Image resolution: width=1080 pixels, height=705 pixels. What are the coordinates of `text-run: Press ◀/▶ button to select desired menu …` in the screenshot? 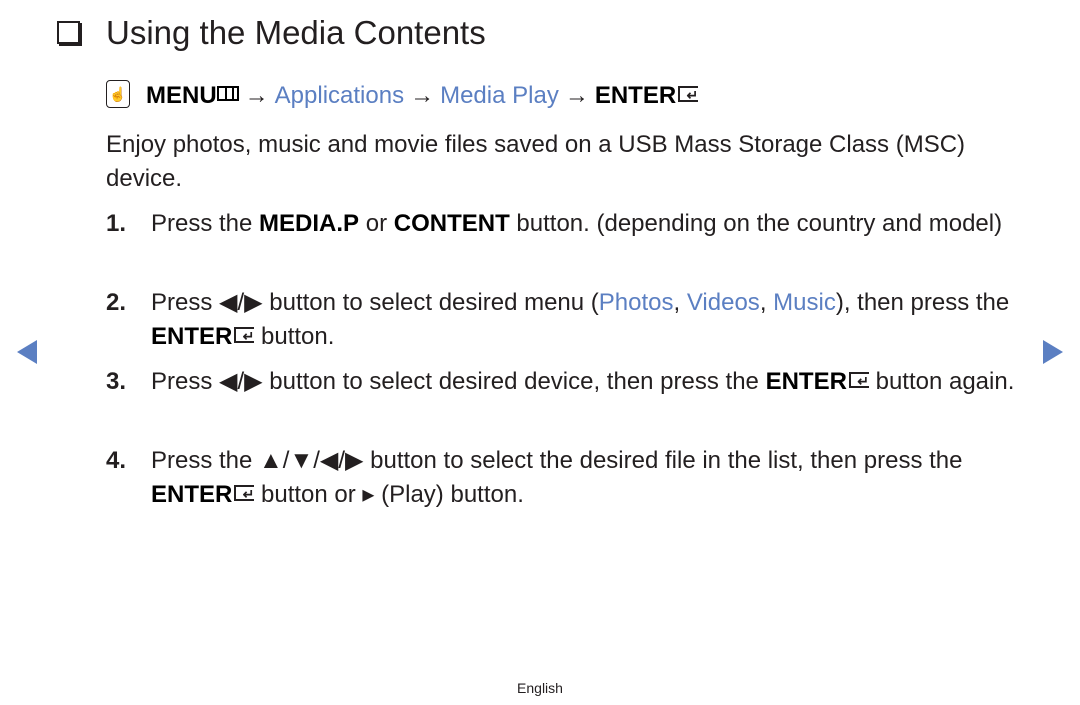 It's located at (375, 302).